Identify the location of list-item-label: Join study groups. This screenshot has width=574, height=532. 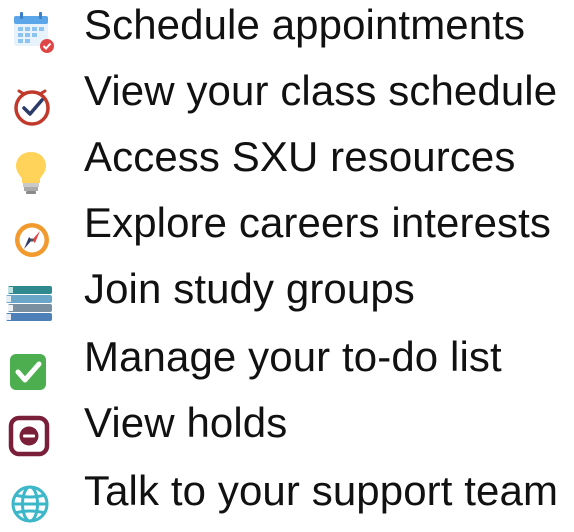
(249, 288).